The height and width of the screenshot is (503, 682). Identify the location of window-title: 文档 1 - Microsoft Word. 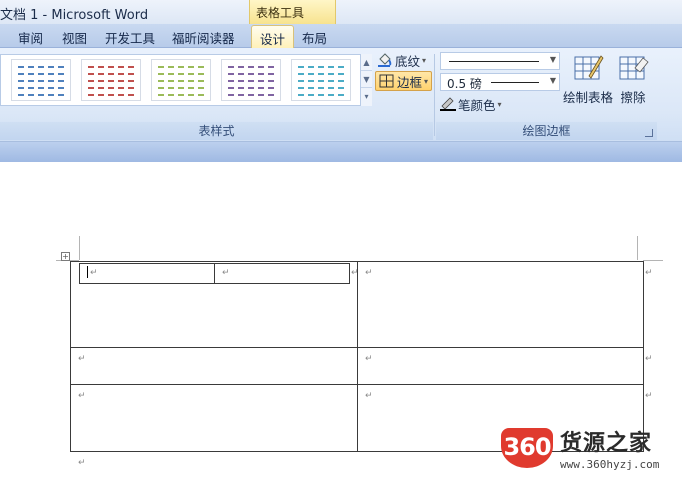
(74, 15).